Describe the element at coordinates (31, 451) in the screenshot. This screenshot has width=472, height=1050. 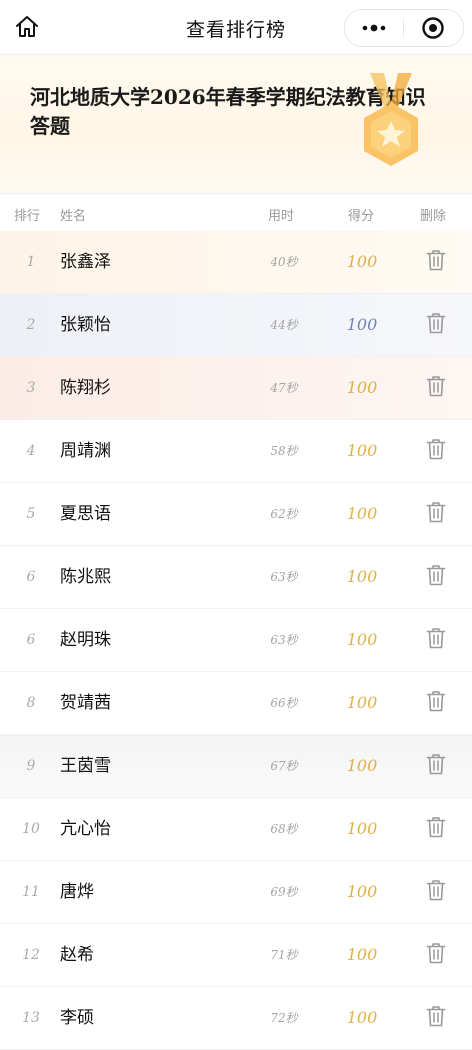
I see `rank-number: 4` at that location.